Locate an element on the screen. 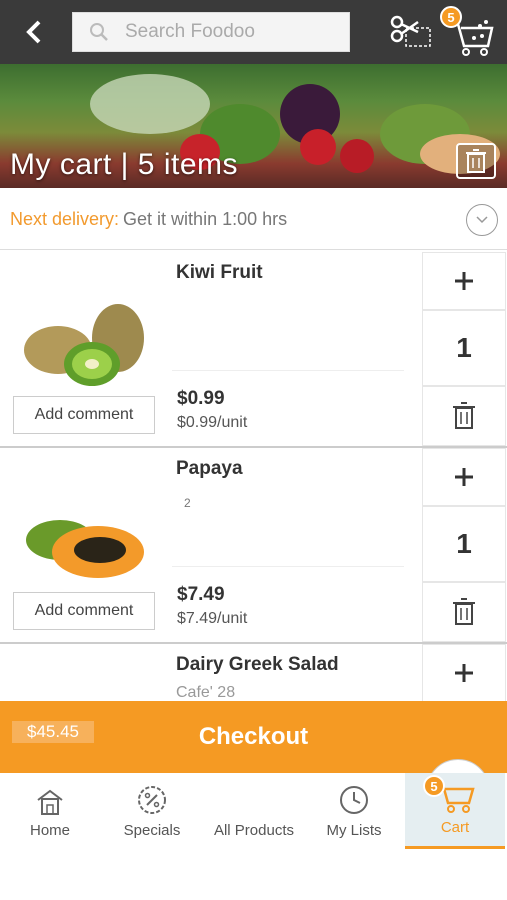  item-name: Kiwi Fruit is located at coordinates (219, 272).